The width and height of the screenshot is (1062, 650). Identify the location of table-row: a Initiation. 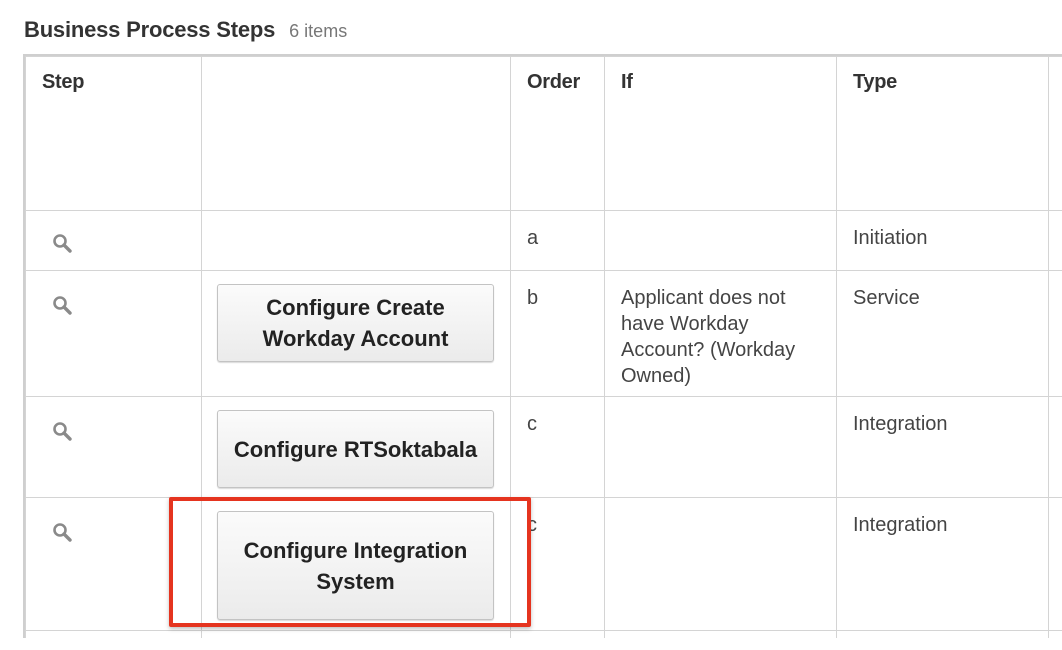
(543, 240).